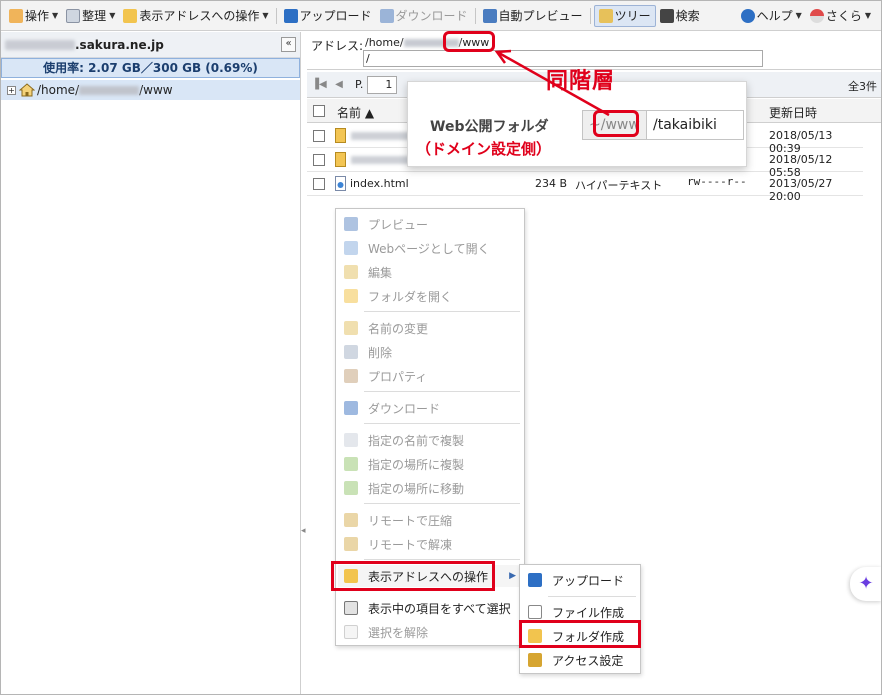  I want to click on file-icon, so click(535, 612).